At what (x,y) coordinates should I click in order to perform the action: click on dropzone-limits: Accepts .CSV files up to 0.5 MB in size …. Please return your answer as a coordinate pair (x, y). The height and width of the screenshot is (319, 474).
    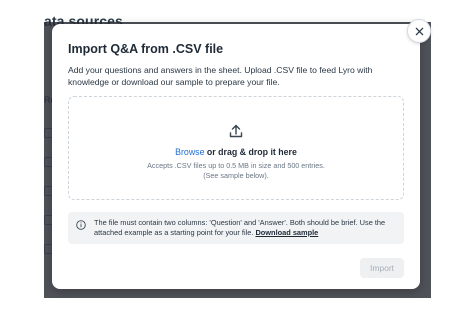
    Looking at the image, I should click on (236, 171).